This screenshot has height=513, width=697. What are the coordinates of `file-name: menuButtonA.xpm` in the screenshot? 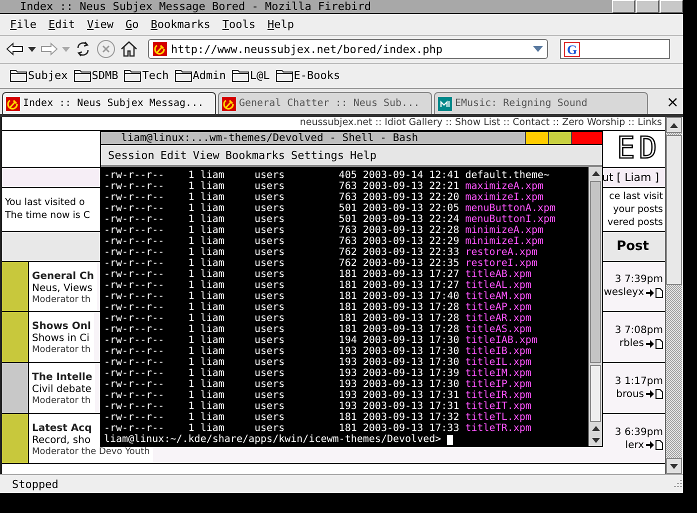 It's located at (510, 208).